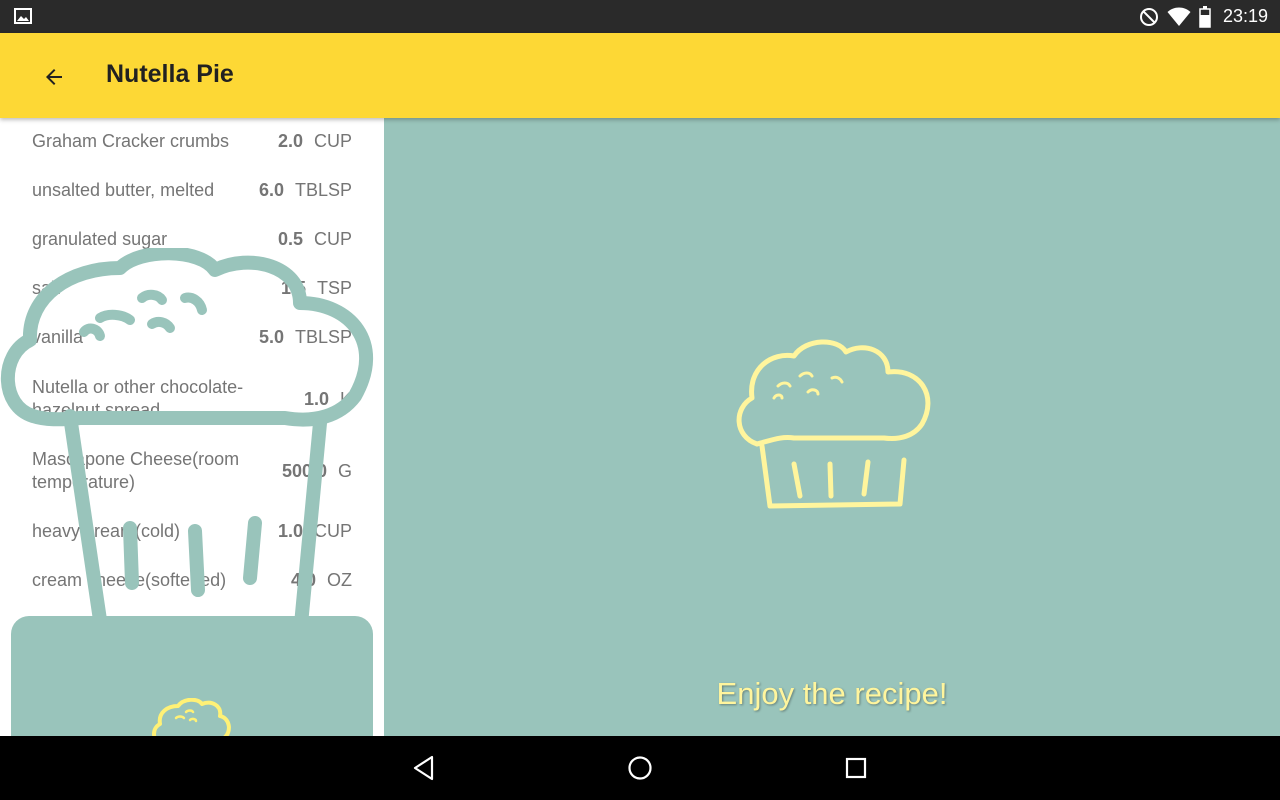  Describe the element at coordinates (170, 74) in the screenshot. I see `page-title: Nutella Pie` at that location.